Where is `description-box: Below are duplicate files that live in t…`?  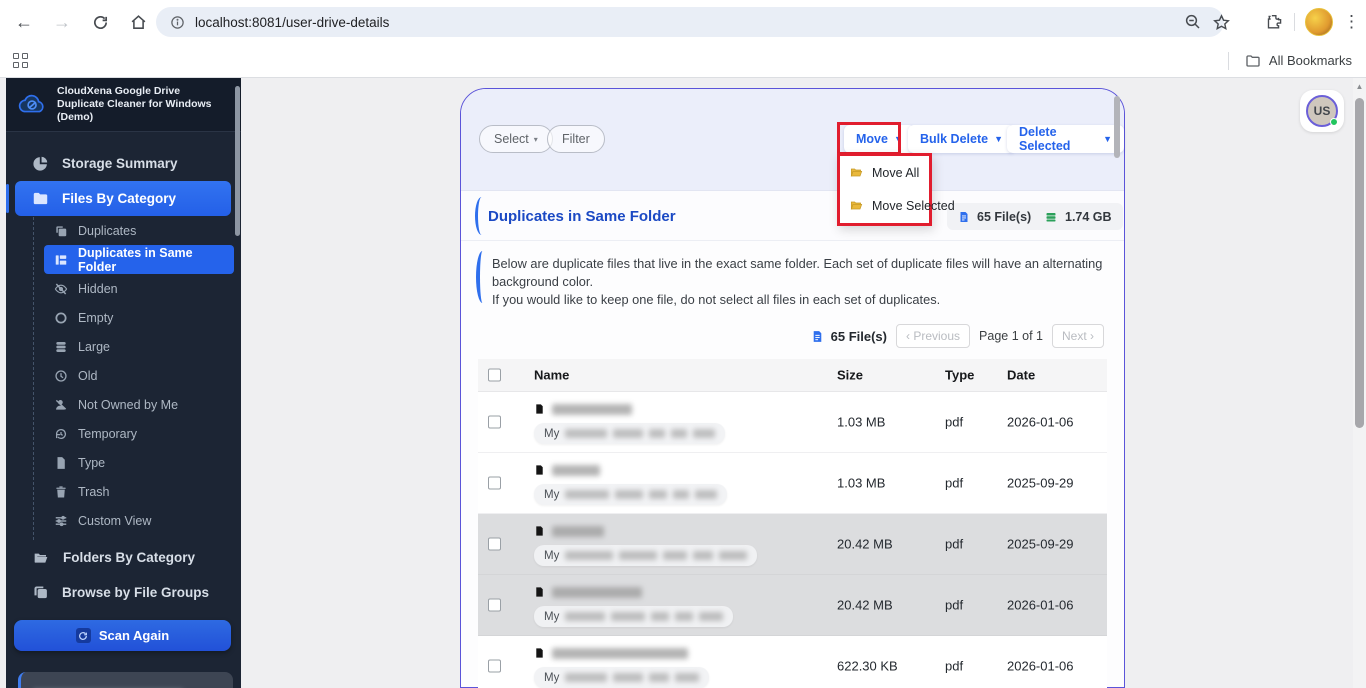 description-box: Below are duplicate files that live in t… is located at coordinates (791, 279).